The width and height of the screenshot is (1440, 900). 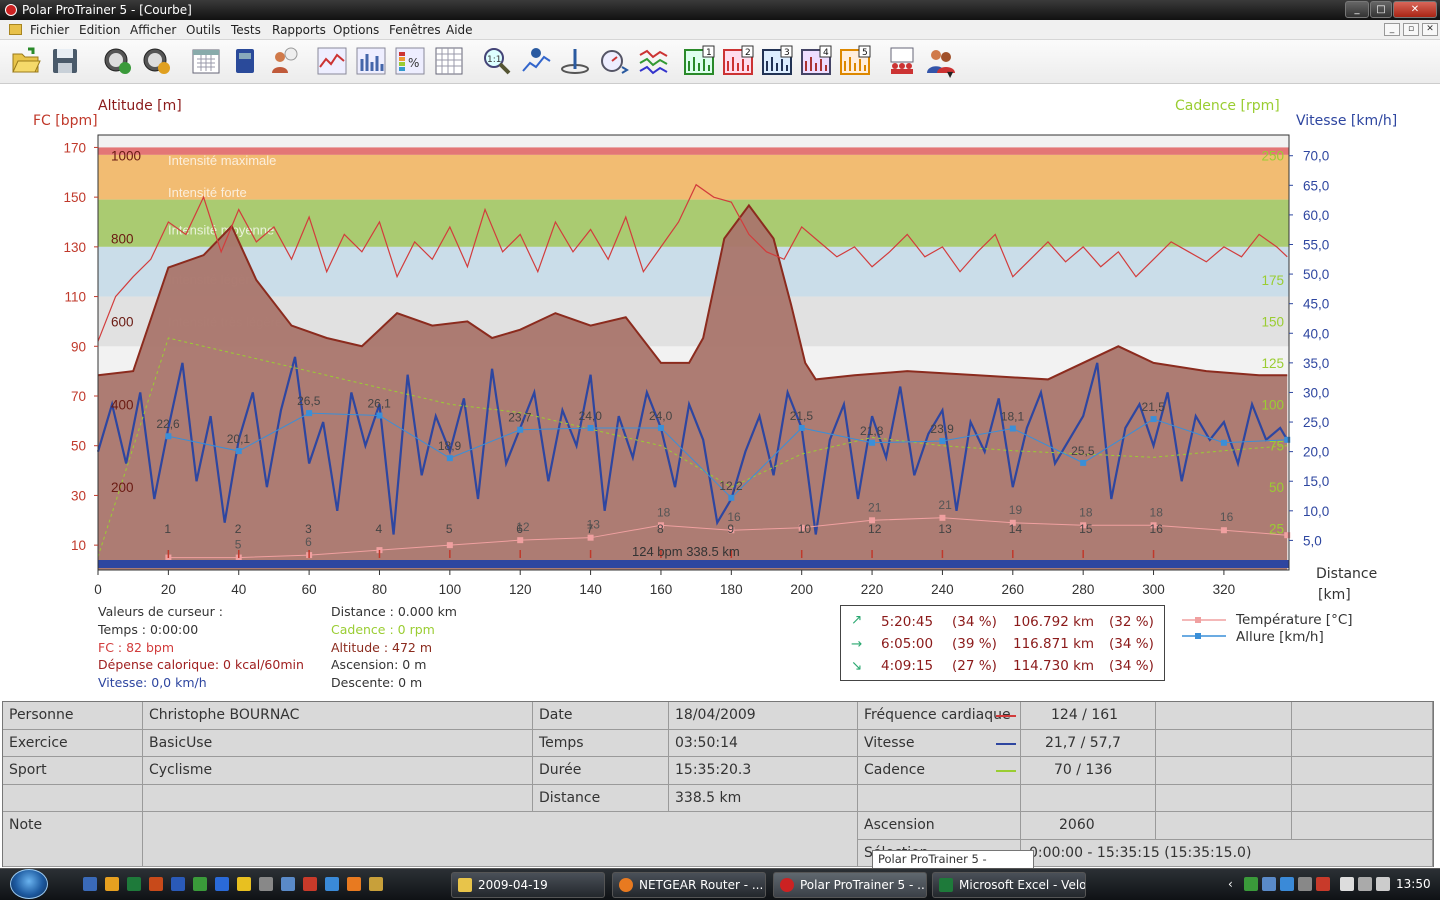 I want to click on sync-watch-icon, so click(x=118, y=61).